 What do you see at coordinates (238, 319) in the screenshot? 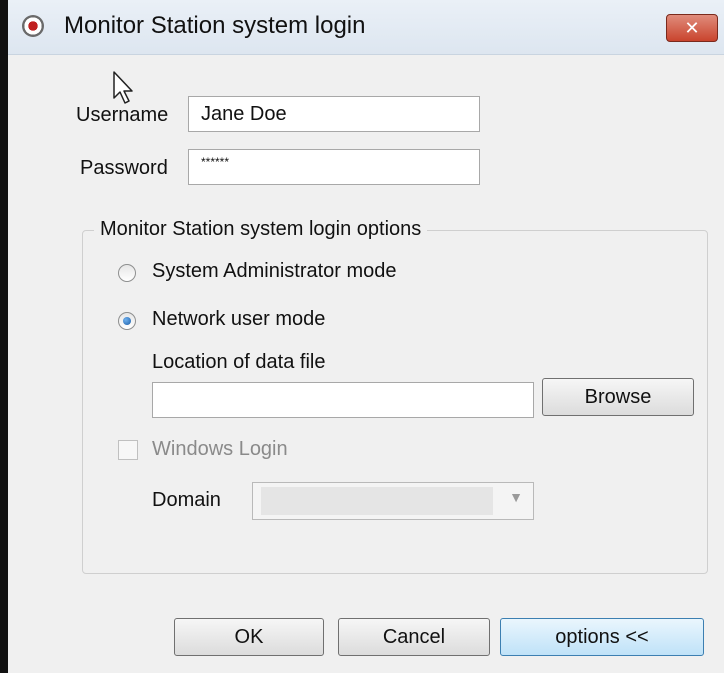
I see `radio-network-label: Network user mode` at bounding box center [238, 319].